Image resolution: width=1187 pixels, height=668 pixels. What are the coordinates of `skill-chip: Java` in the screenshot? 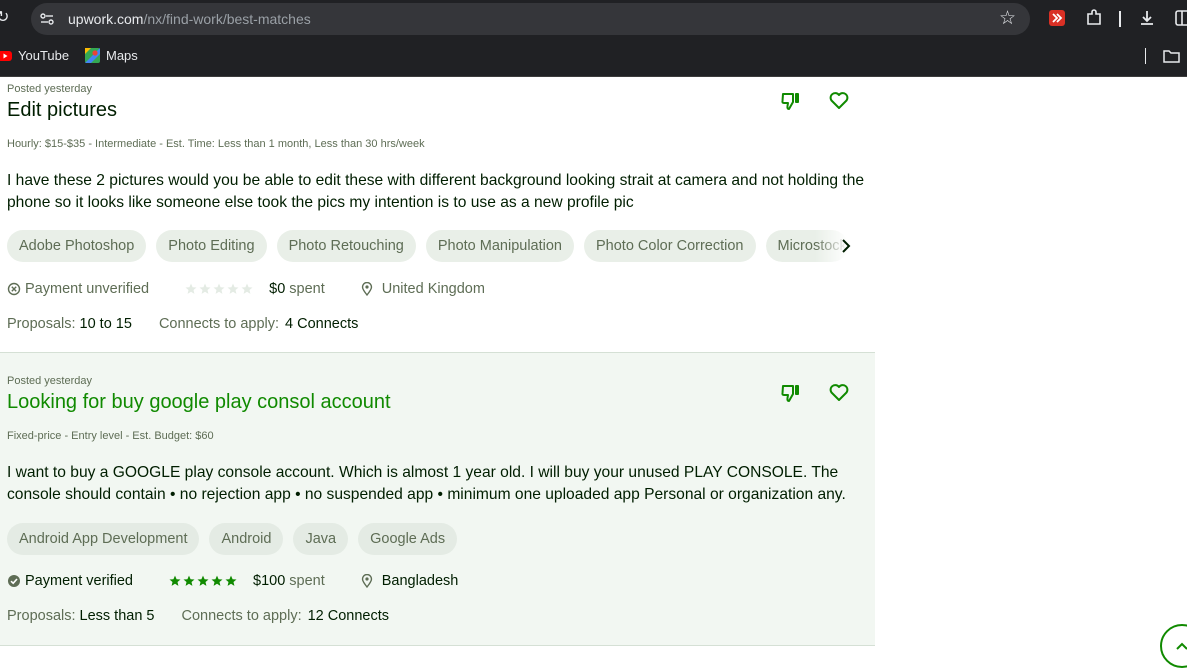 It's located at (321, 539).